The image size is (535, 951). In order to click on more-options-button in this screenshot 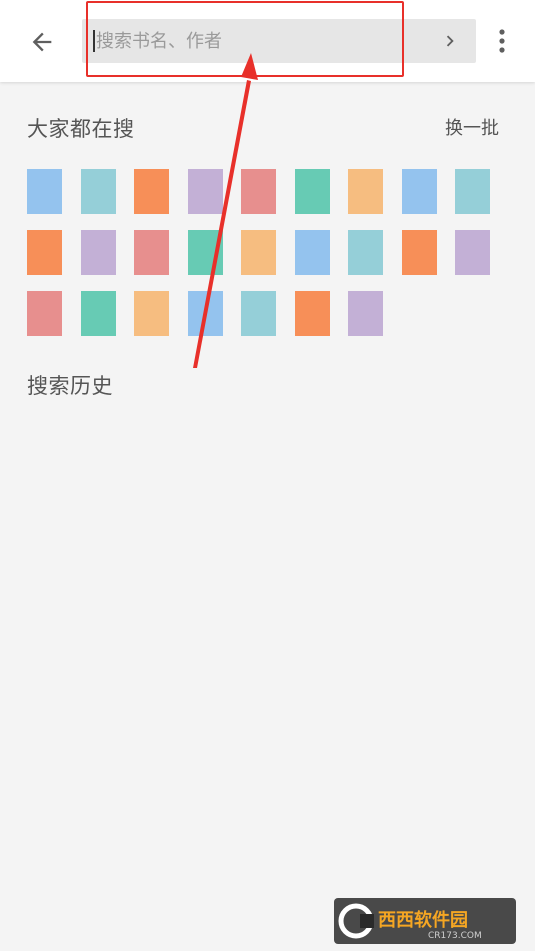, I will do `click(502, 41)`.